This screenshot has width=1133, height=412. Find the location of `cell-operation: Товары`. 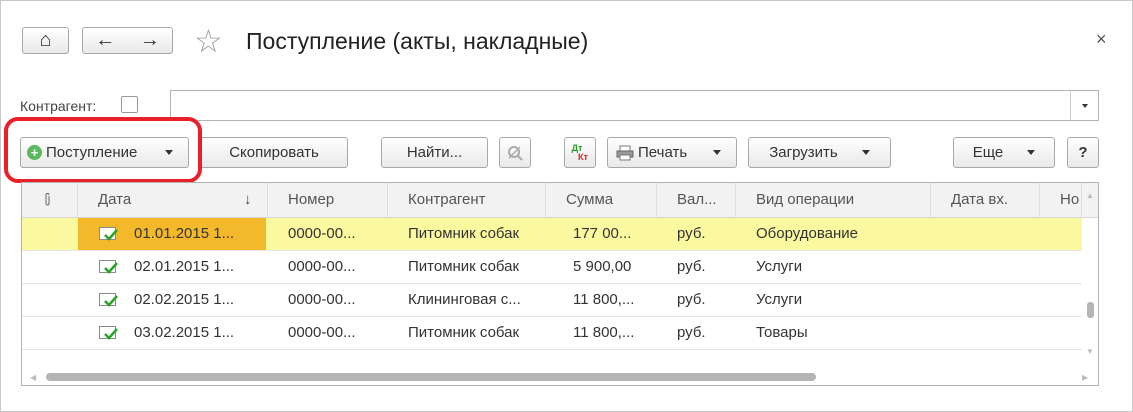

cell-operation: Товары is located at coordinates (782, 332).